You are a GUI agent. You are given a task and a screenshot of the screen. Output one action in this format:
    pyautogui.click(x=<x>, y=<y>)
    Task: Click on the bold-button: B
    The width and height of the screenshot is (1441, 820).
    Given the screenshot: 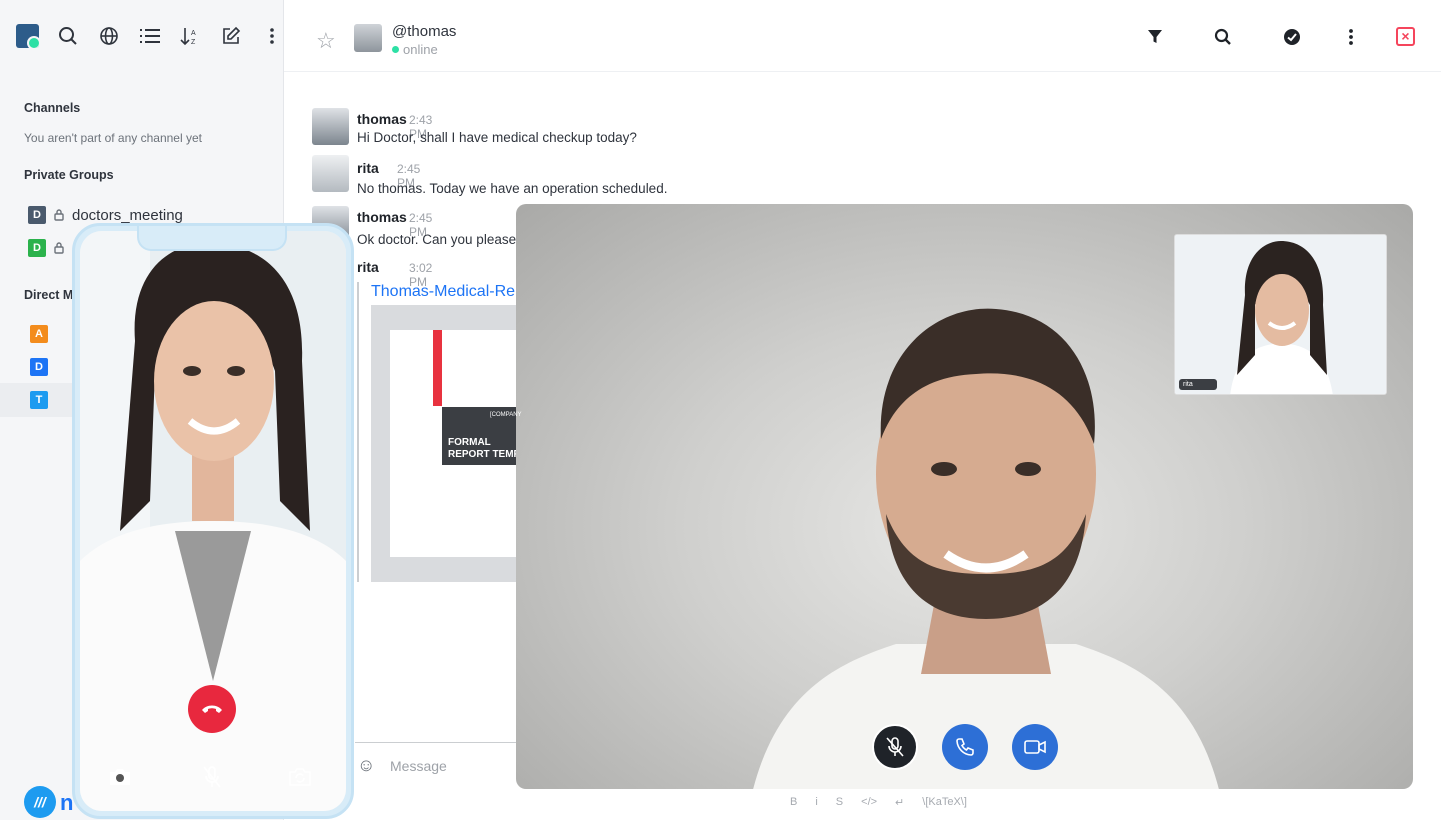 What is the action you would take?
    pyautogui.click(x=793, y=802)
    